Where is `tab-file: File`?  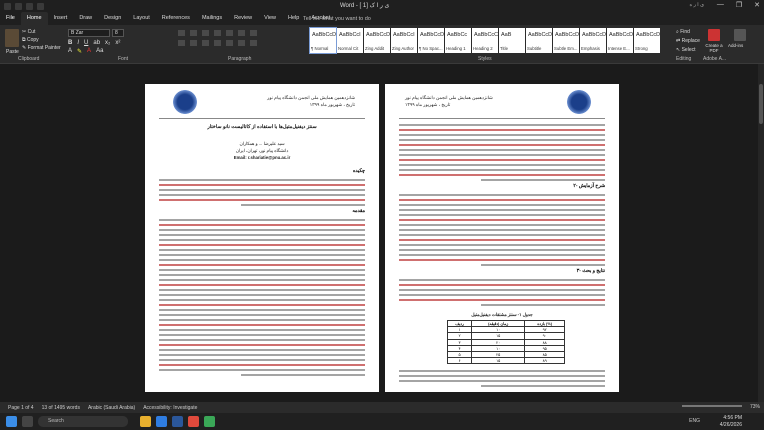 tab-file: File is located at coordinates (10, 18).